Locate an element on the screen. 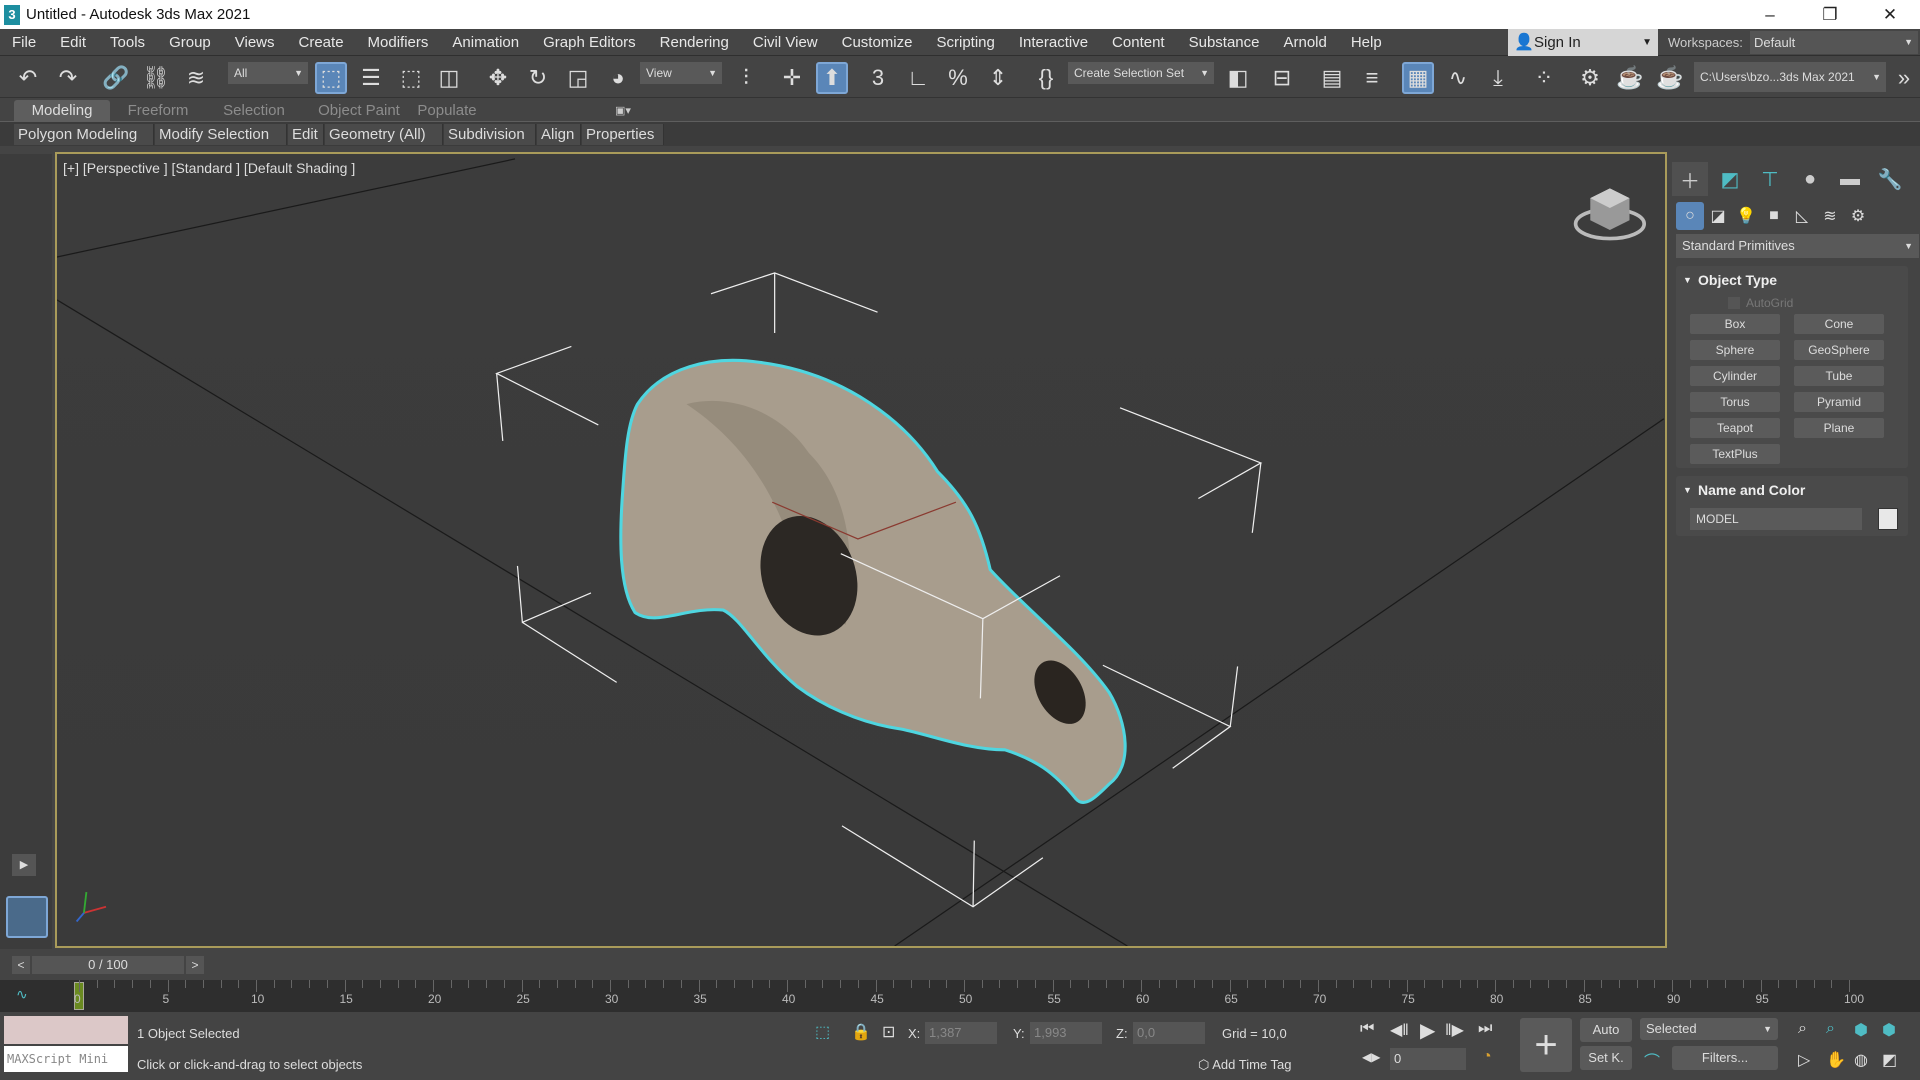  menu-group: Group is located at coordinates (190, 42).